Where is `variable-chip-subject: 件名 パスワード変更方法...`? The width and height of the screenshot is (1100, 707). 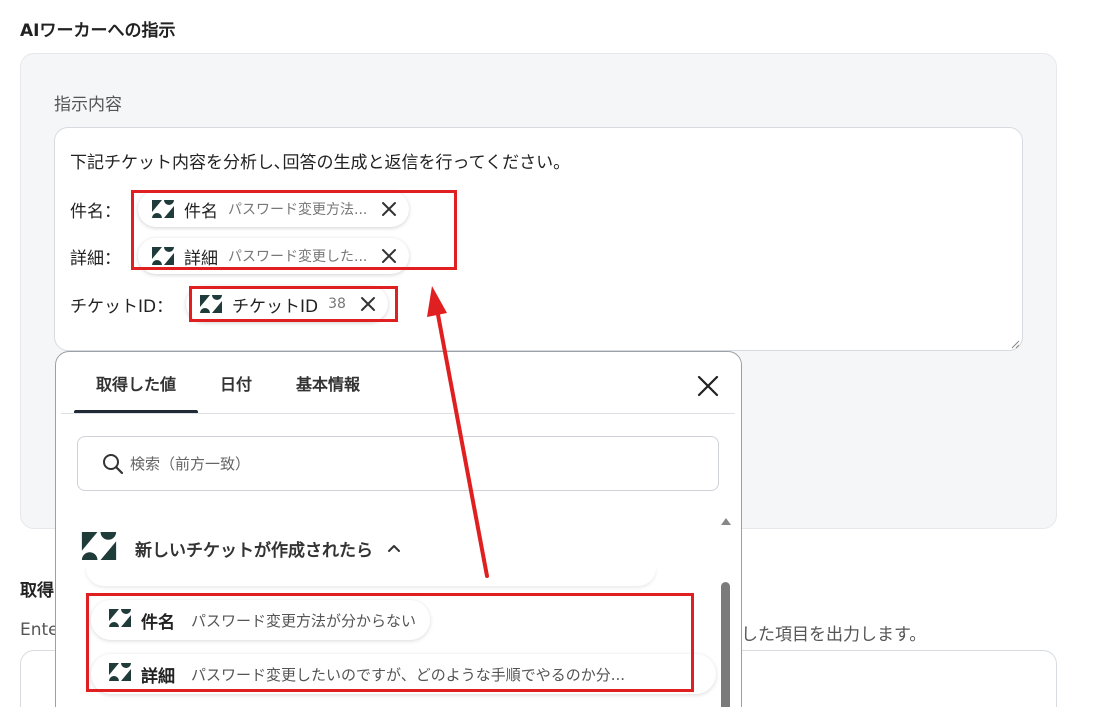 variable-chip-subject: 件名 パスワード変更方法... is located at coordinates (274, 209).